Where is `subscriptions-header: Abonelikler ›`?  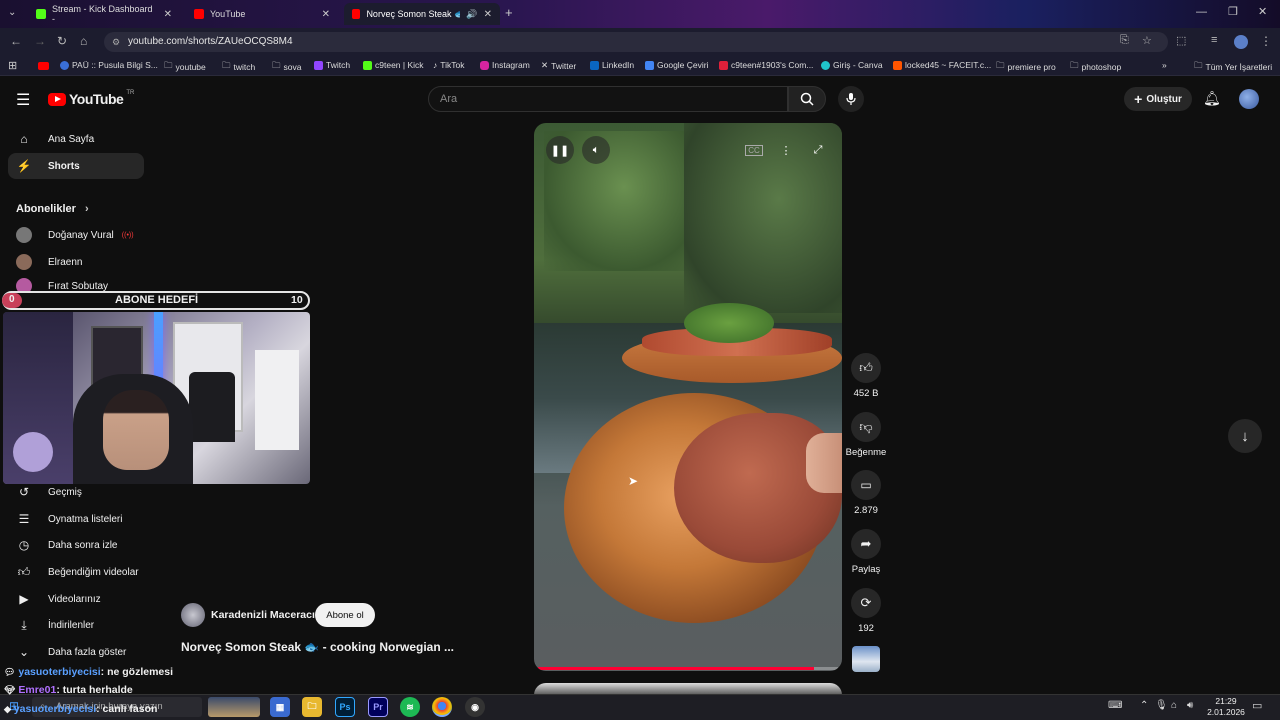
subscriptions-header: Abonelikler › is located at coordinates (52, 209).